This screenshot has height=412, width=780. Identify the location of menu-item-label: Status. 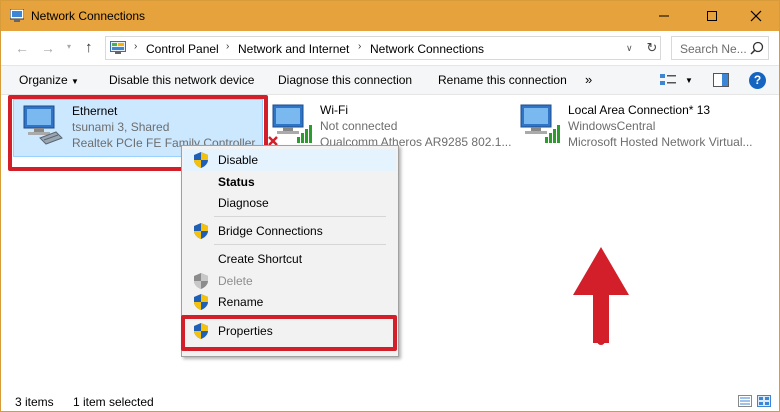
(236, 182).